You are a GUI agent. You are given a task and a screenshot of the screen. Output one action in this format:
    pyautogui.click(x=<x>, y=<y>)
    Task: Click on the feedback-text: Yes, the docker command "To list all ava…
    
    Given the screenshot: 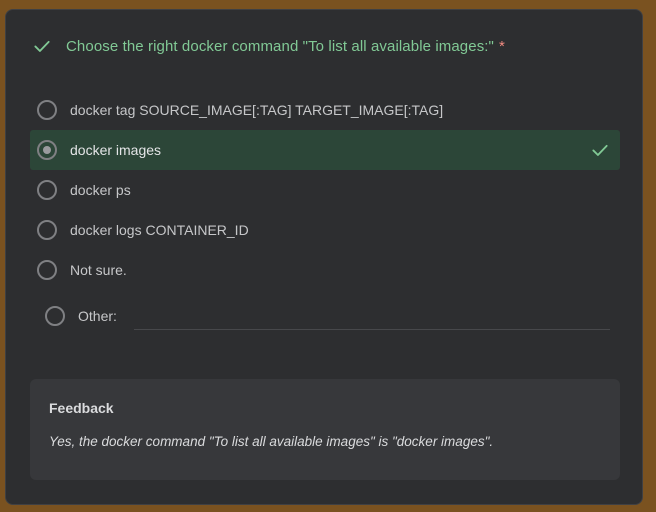 What is the action you would take?
    pyautogui.click(x=271, y=441)
    